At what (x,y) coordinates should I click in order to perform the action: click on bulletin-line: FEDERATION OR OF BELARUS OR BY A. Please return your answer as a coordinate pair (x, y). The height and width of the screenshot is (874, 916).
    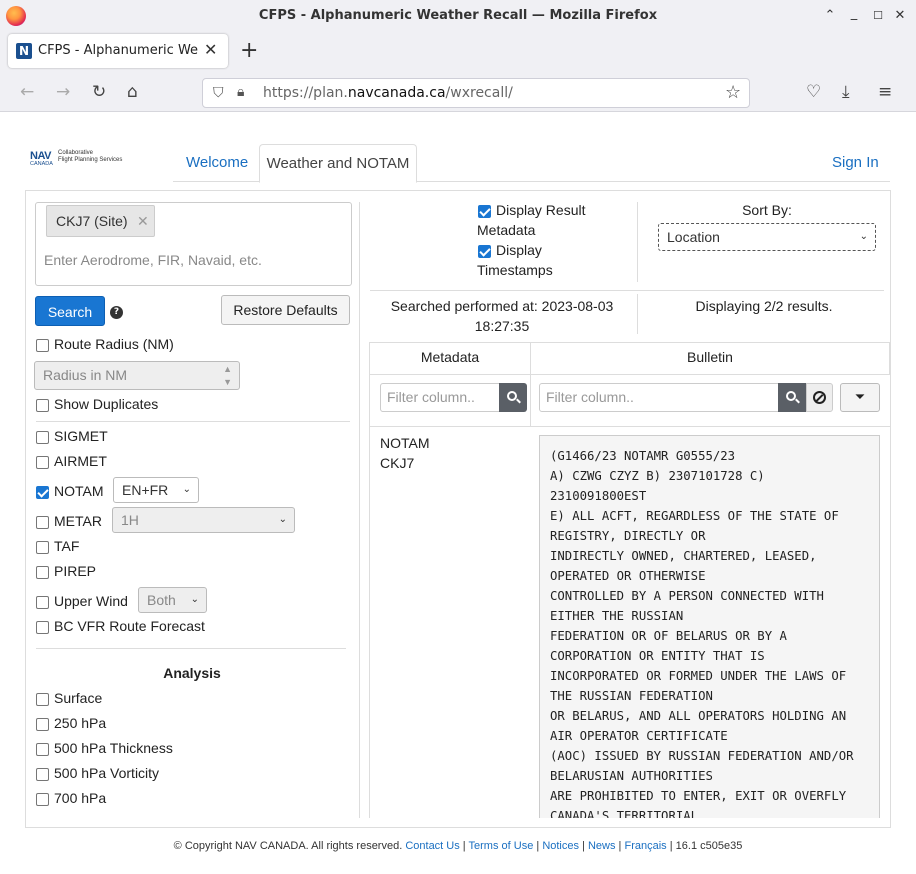
    Looking at the image, I should click on (668, 636).